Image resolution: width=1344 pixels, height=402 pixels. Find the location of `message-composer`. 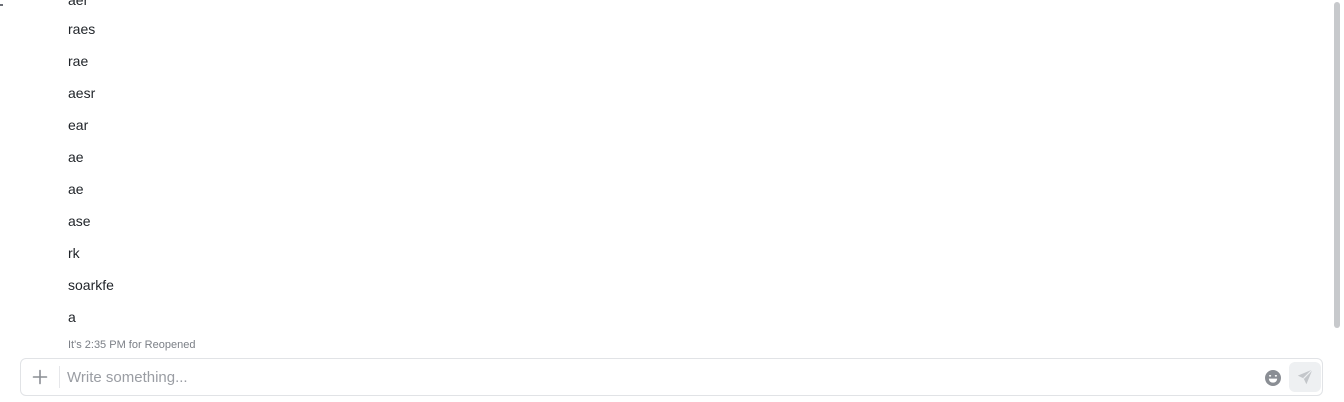

message-composer is located at coordinates (671, 377).